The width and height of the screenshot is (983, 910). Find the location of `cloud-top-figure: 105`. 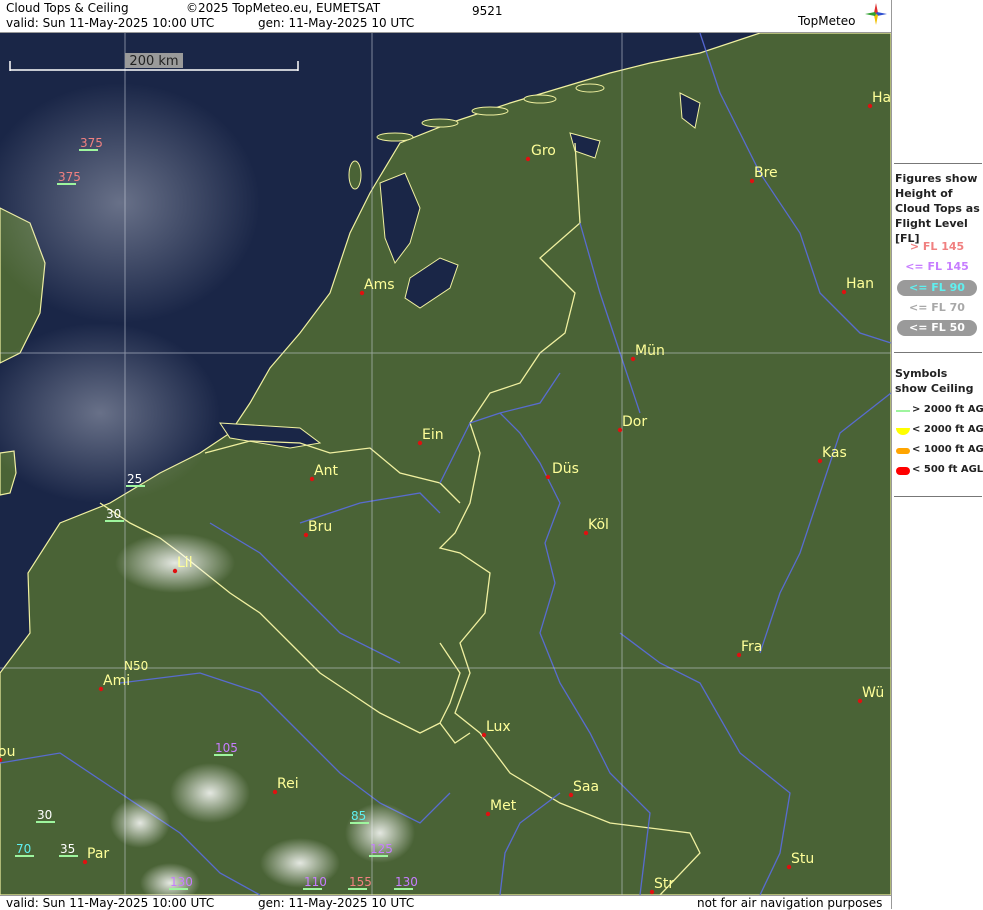

cloud-top-figure: 105 is located at coordinates (226, 748).